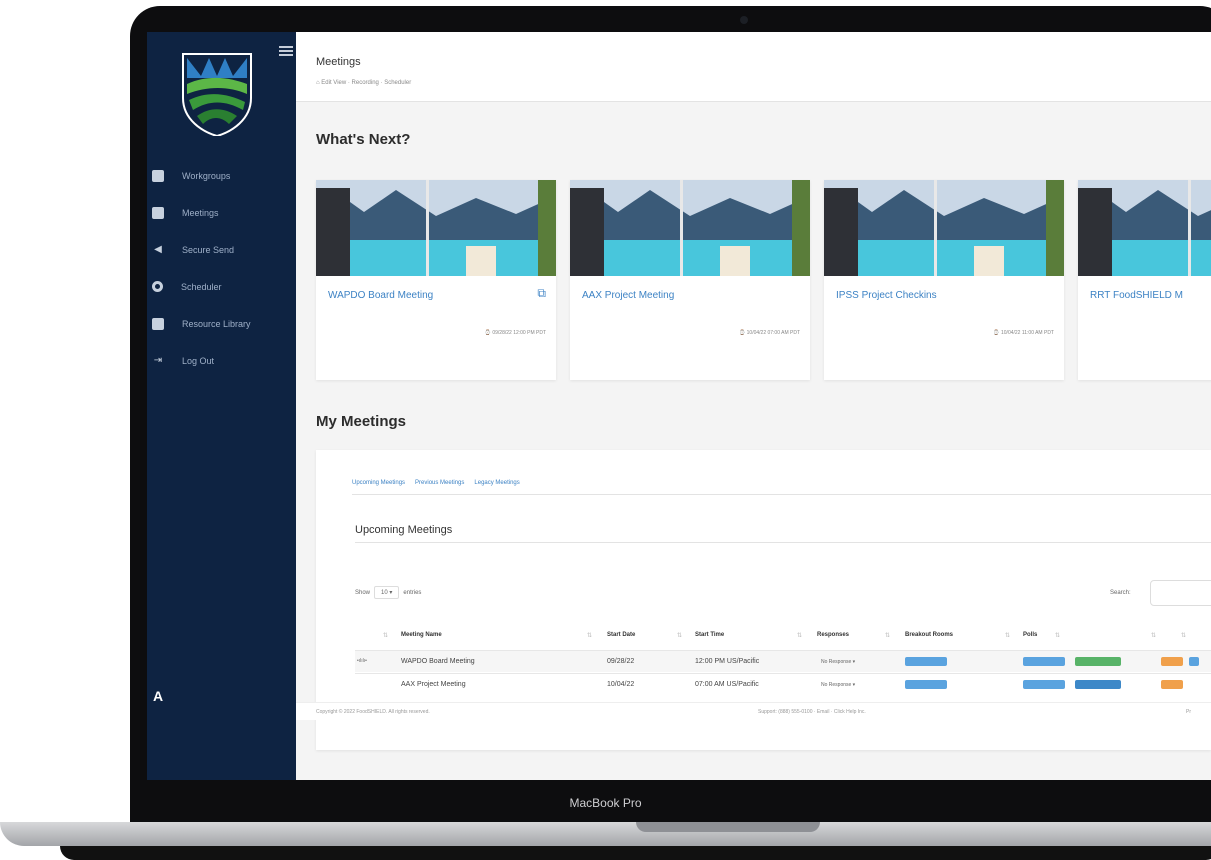 The image size is (1211, 860). Describe the element at coordinates (201, 286) in the screenshot. I see `sidebar-item-label: Scheduler` at that location.